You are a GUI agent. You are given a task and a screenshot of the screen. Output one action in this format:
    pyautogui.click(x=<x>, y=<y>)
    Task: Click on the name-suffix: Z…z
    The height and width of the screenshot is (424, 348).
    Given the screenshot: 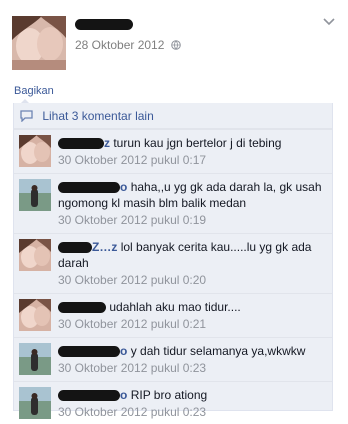 What is the action you would take?
    pyautogui.click(x=105, y=247)
    